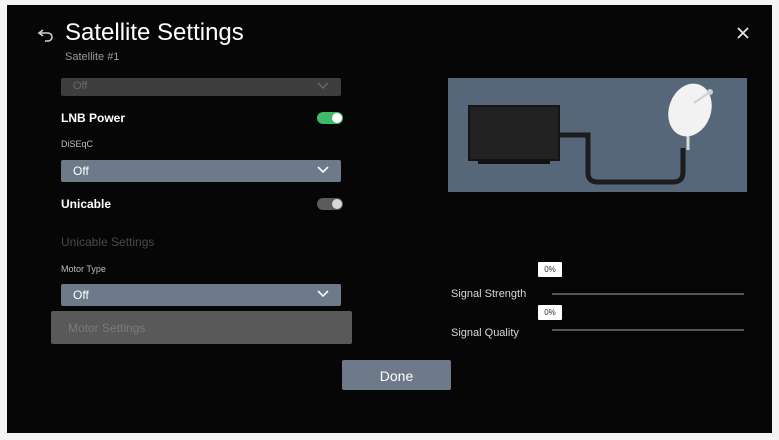 Image resolution: width=779 pixels, height=440 pixels. I want to click on page-subtitle: Satellite #1, so click(92, 57).